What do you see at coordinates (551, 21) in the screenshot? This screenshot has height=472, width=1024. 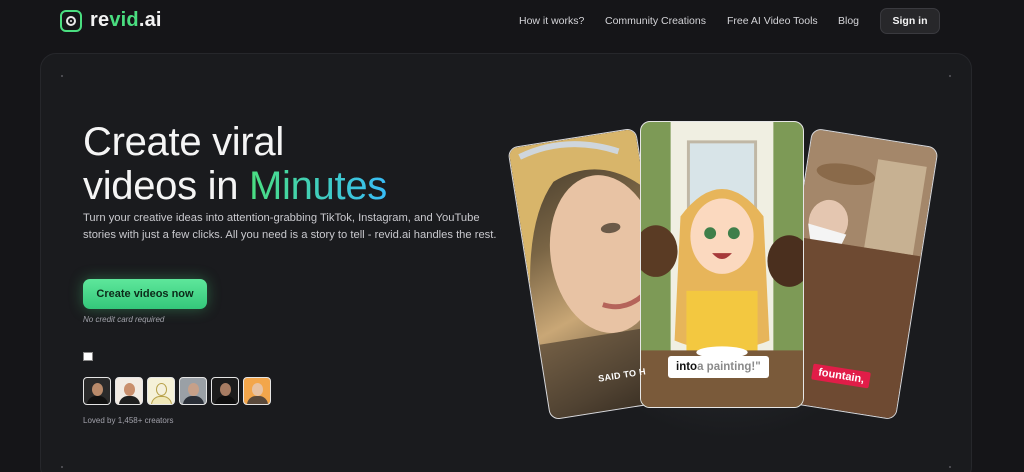 I see `nav-link-how-it-works: How it works?` at bounding box center [551, 21].